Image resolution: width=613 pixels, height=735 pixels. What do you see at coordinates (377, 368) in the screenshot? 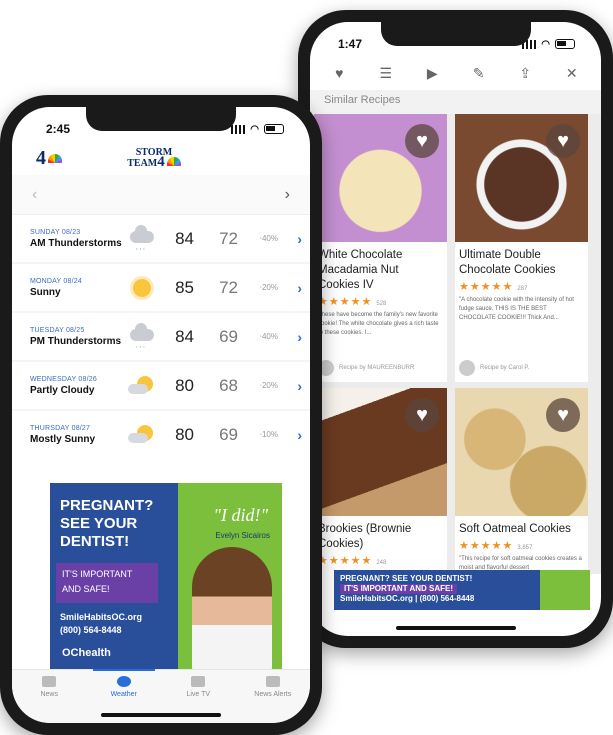
I see `author-name: Recipe by MAUREENBURR` at bounding box center [377, 368].